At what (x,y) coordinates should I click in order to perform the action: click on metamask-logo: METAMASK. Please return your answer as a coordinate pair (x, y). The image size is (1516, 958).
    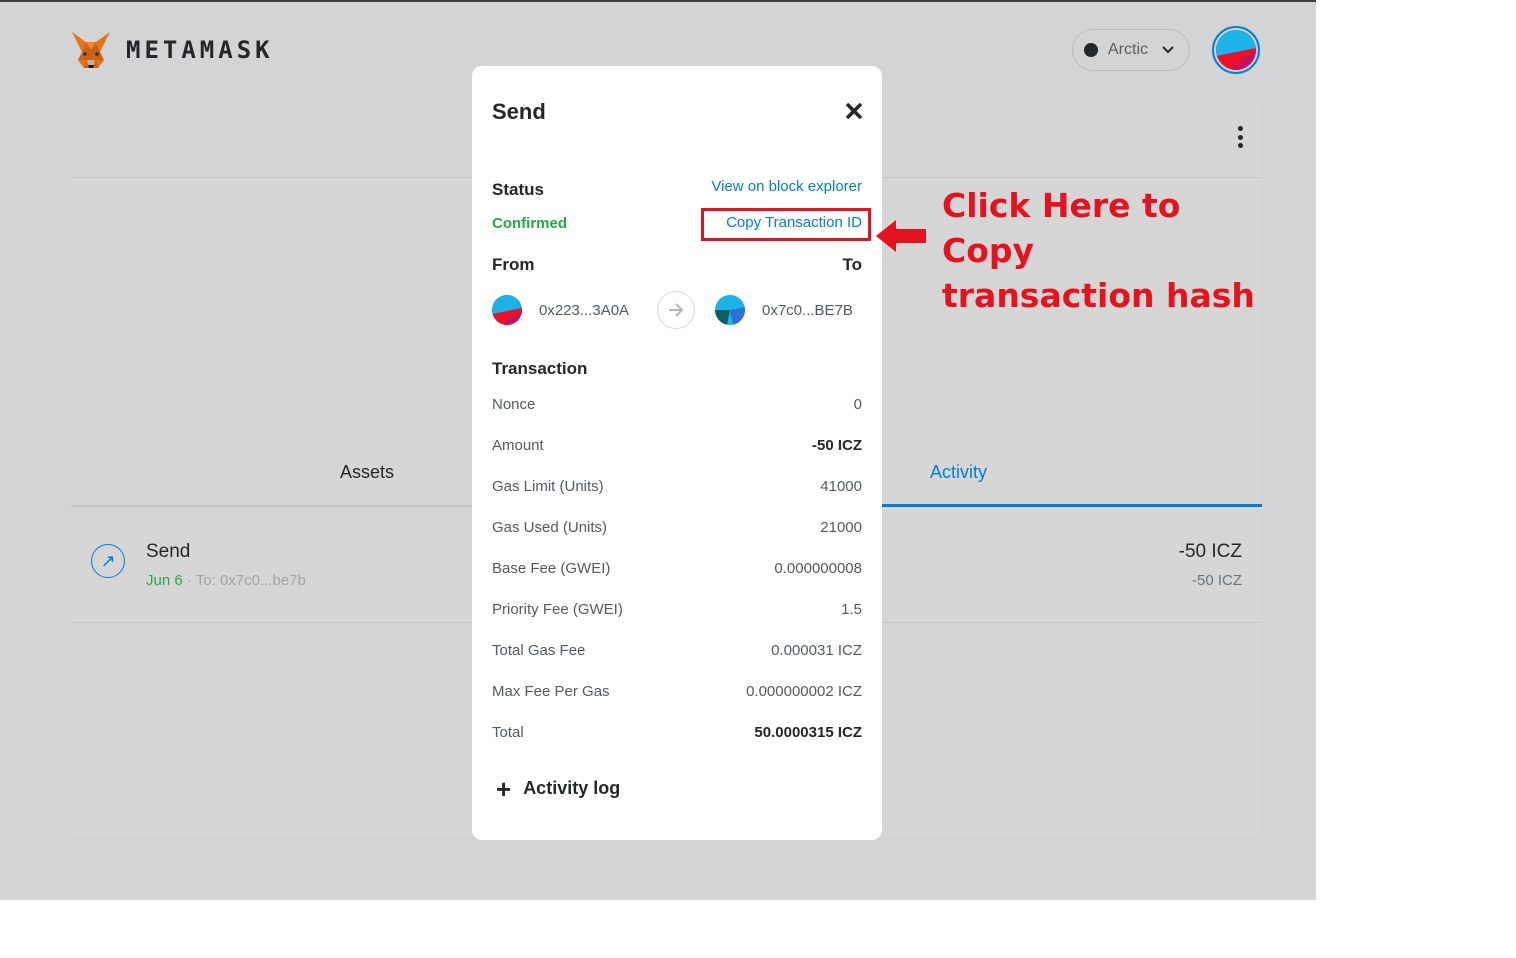
    Looking at the image, I should click on (172, 50).